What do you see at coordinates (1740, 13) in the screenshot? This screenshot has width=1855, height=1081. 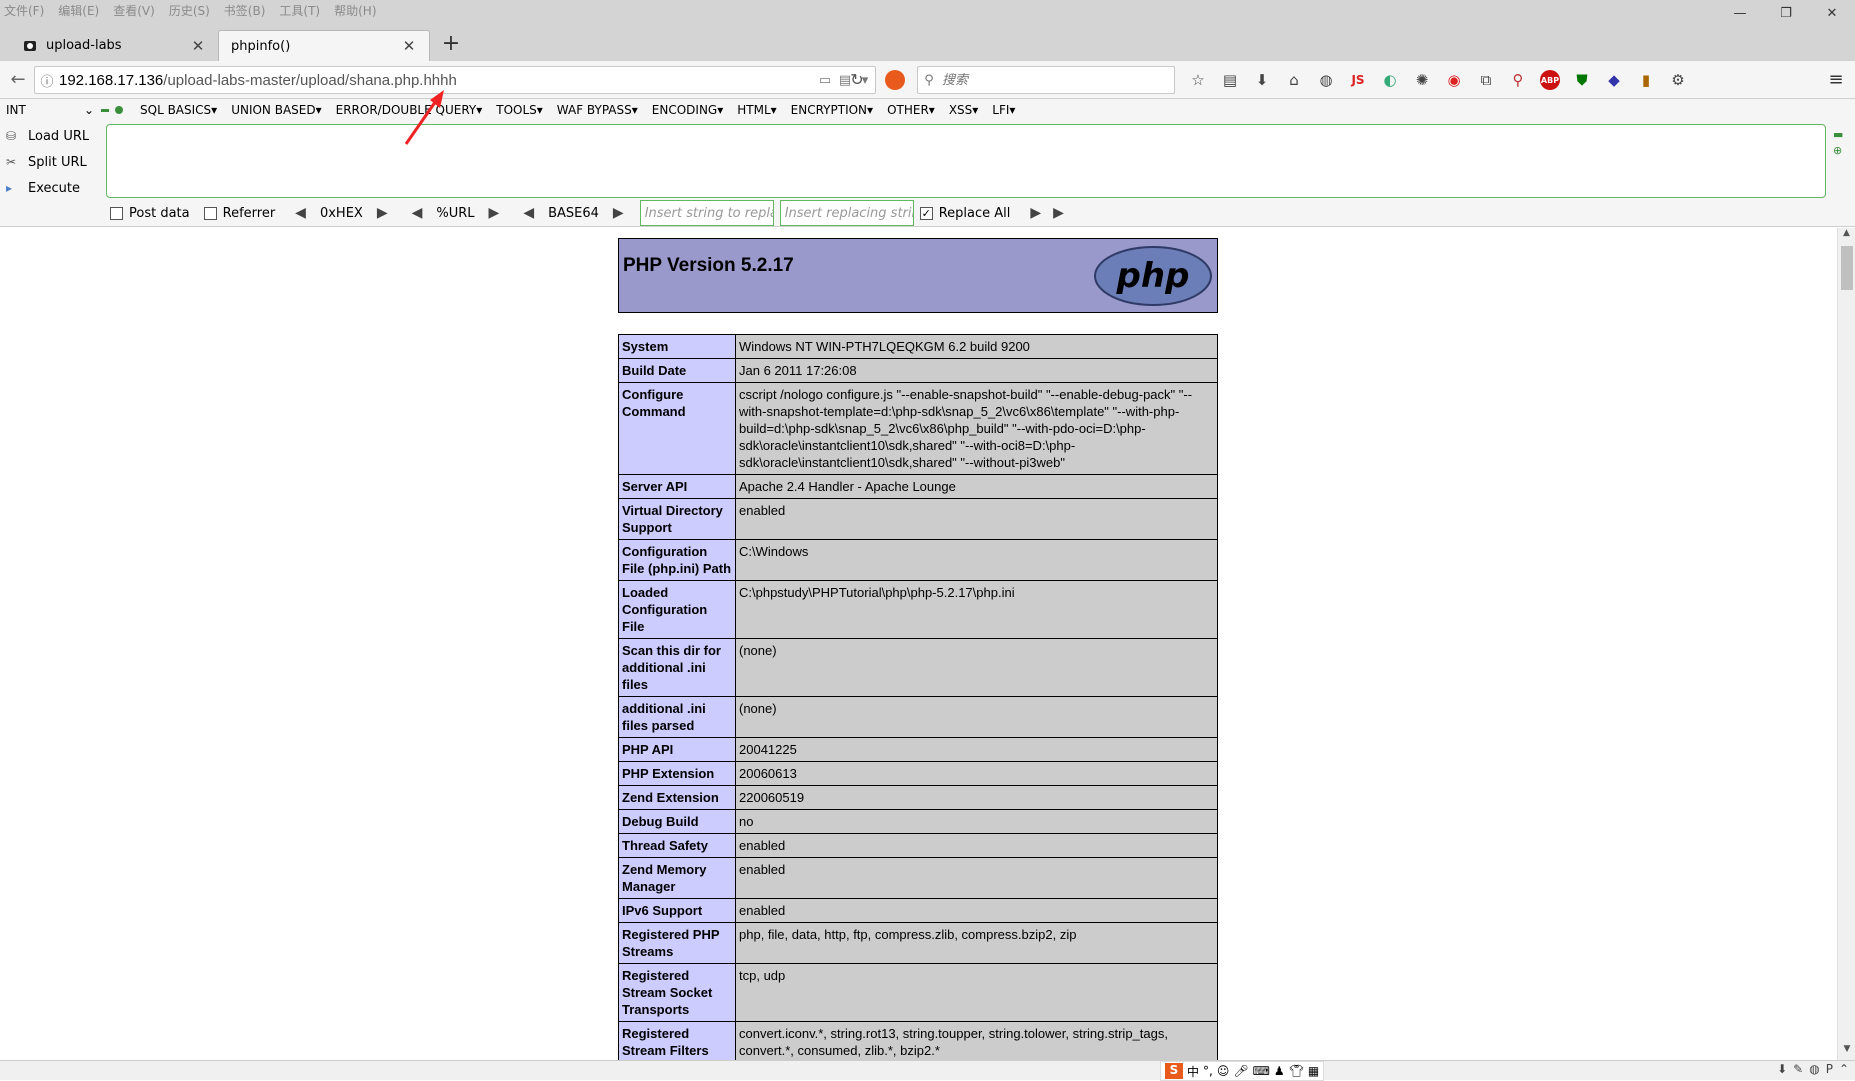 I see `minimize-button: —` at bounding box center [1740, 13].